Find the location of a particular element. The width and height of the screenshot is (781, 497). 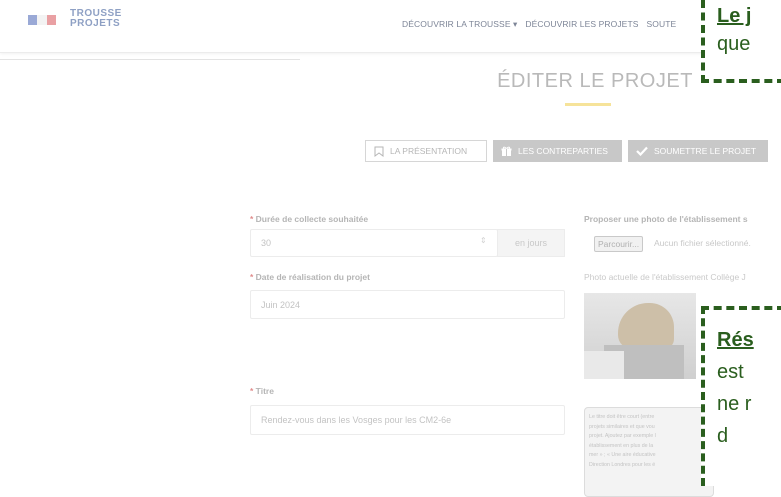

tab-presentation-label: LA PRÉSENTATION is located at coordinates (429, 151).